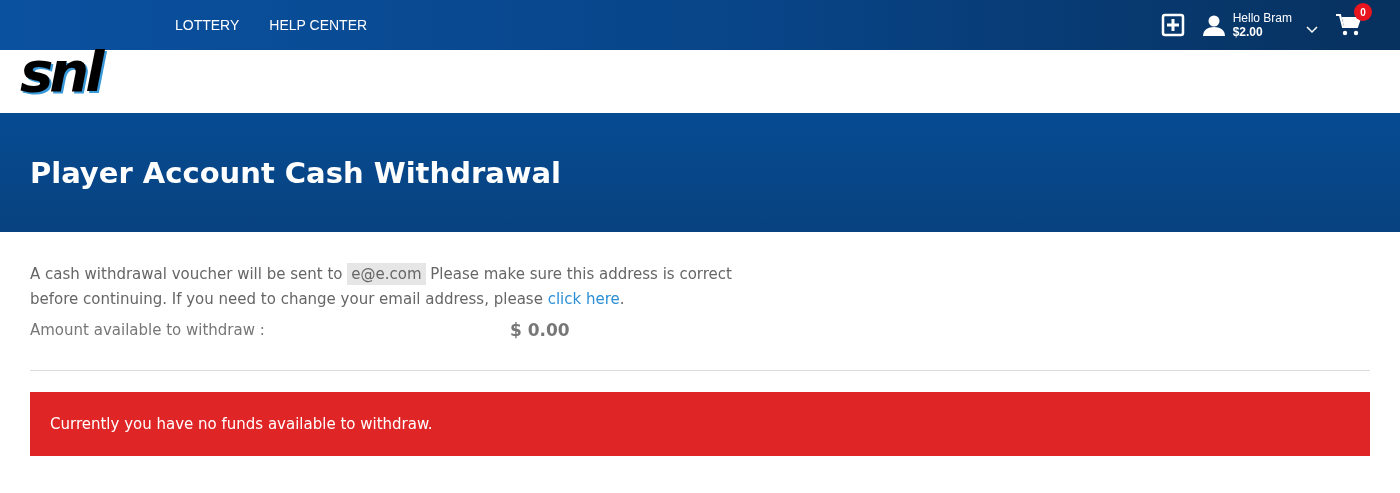 The image size is (1400, 493). What do you see at coordinates (540, 330) in the screenshot?
I see `amount-value: $ 0.00` at bounding box center [540, 330].